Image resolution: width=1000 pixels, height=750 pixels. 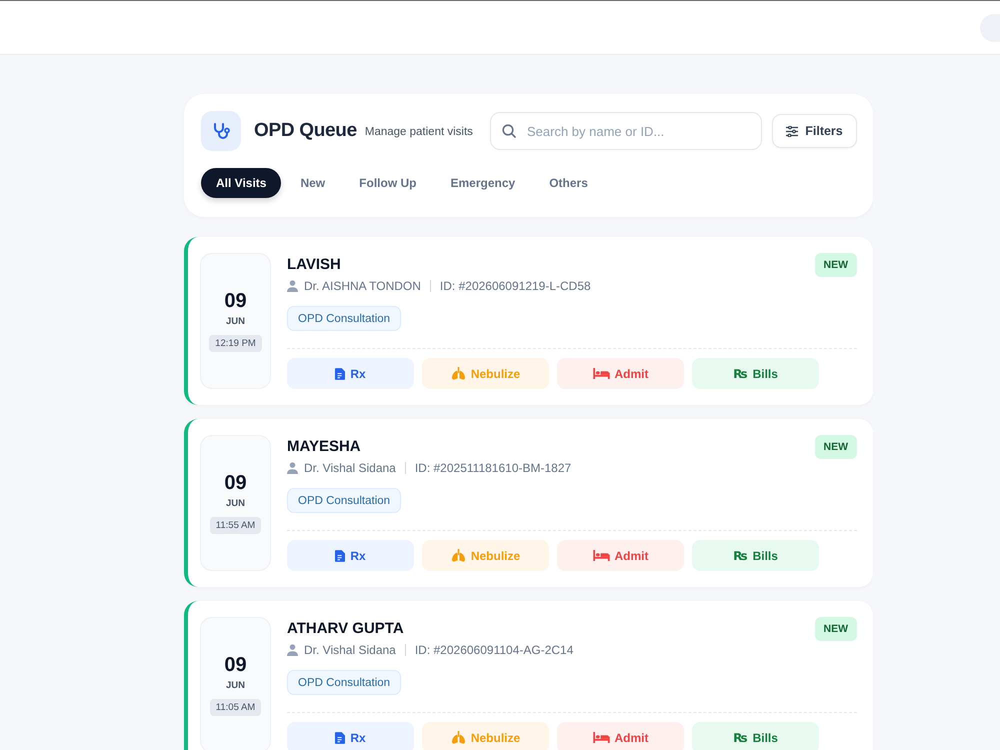 What do you see at coordinates (482, 183) in the screenshot?
I see `filter-tab: Emergency` at bounding box center [482, 183].